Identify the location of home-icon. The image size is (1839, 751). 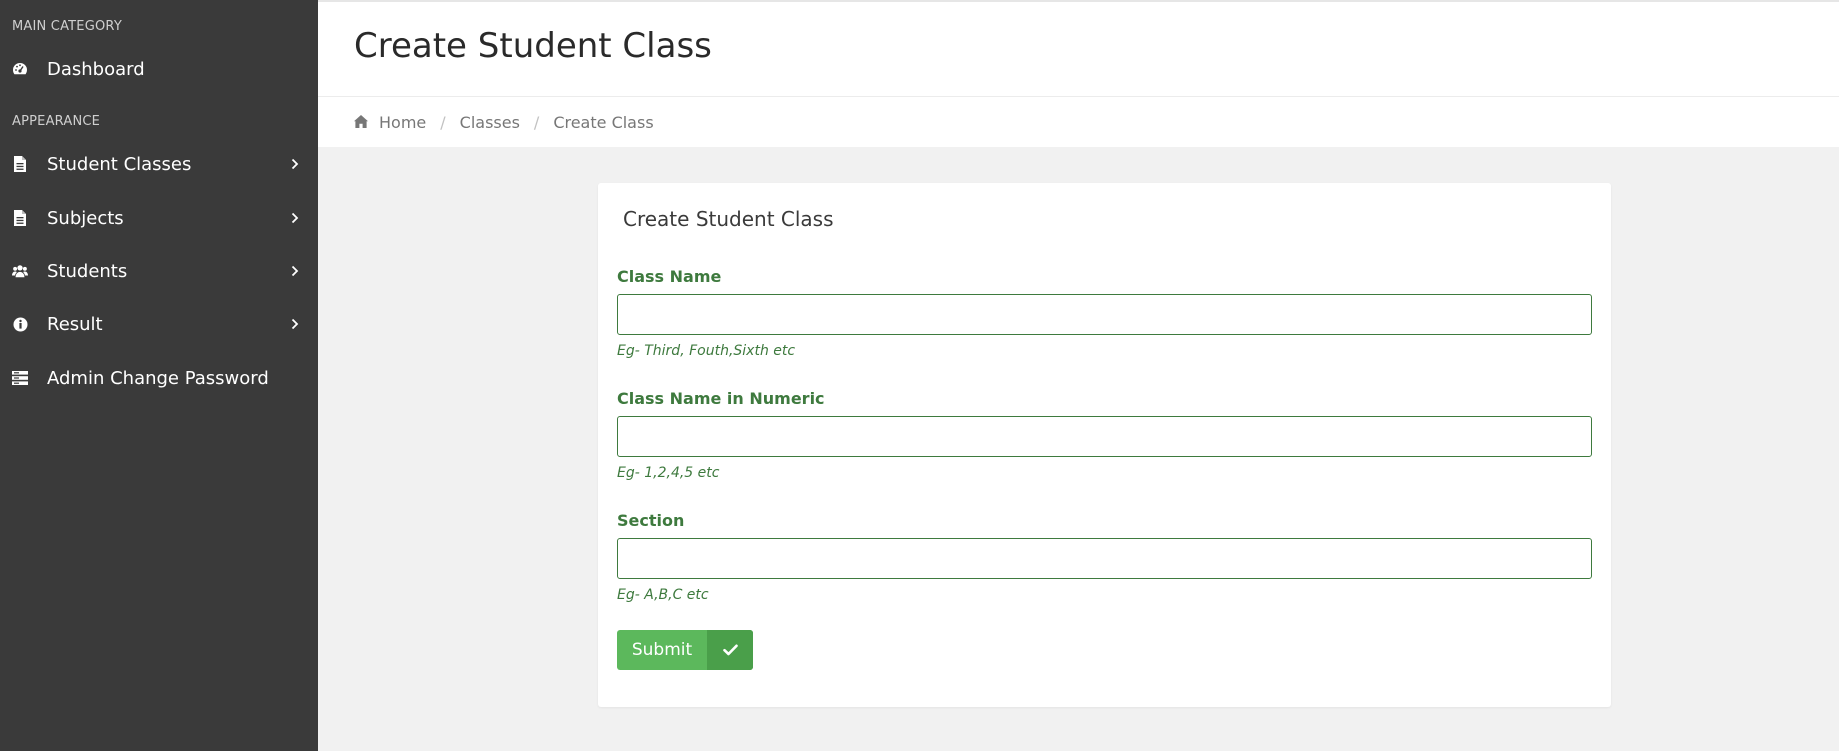
(361, 122).